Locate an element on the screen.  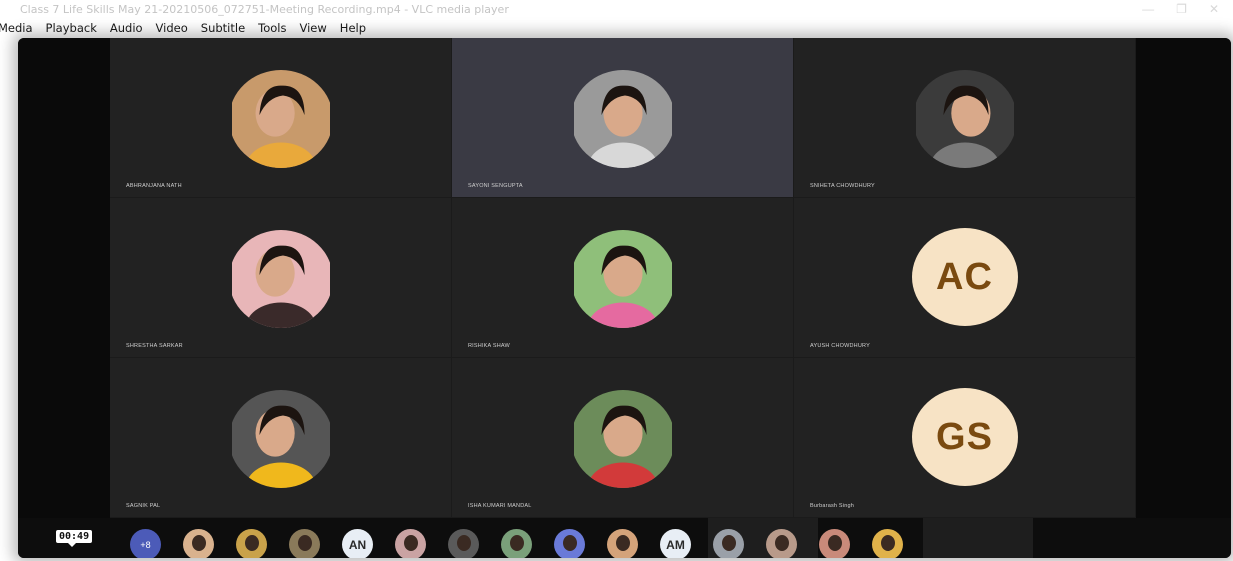
menu-media: Media is located at coordinates (19, 29).